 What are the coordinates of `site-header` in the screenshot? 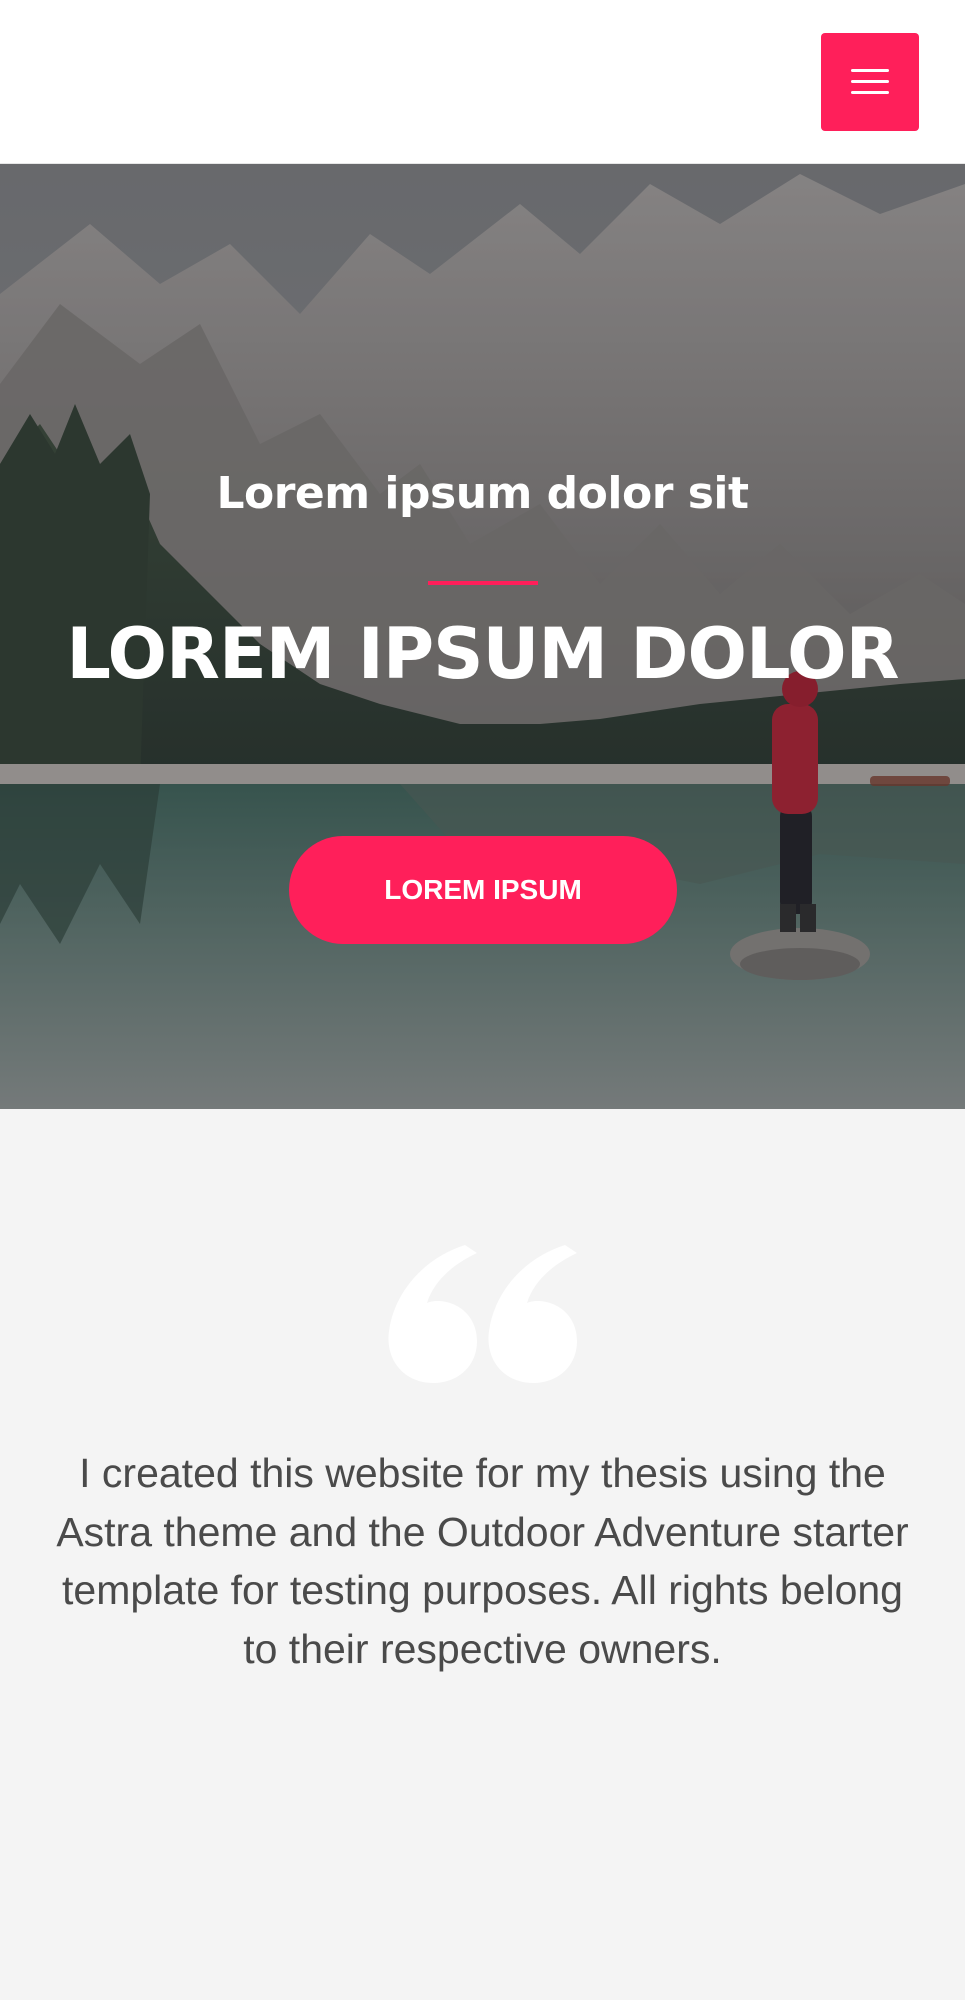 It's located at (482, 82).